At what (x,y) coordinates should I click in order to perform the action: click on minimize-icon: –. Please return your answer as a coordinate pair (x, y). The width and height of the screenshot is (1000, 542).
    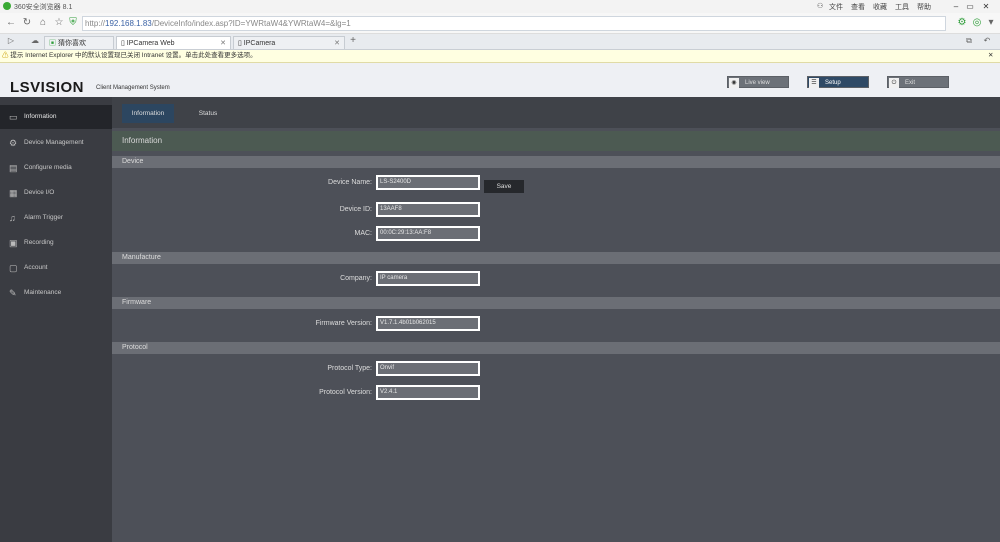
    Looking at the image, I should click on (956, 6).